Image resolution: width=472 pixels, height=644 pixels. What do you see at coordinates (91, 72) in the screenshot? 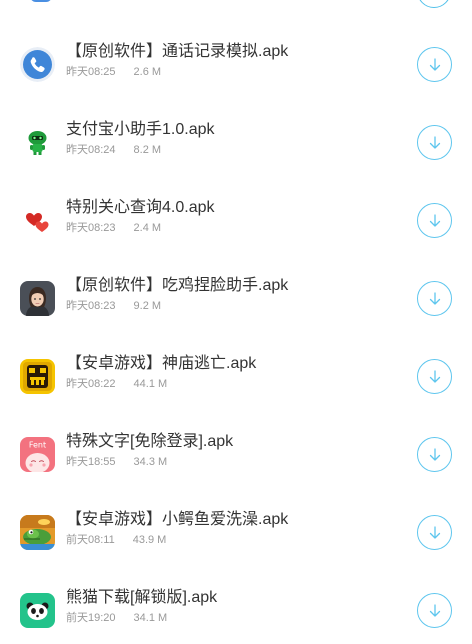
I see `file-time: 昨天08:25` at bounding box center [91, 72].